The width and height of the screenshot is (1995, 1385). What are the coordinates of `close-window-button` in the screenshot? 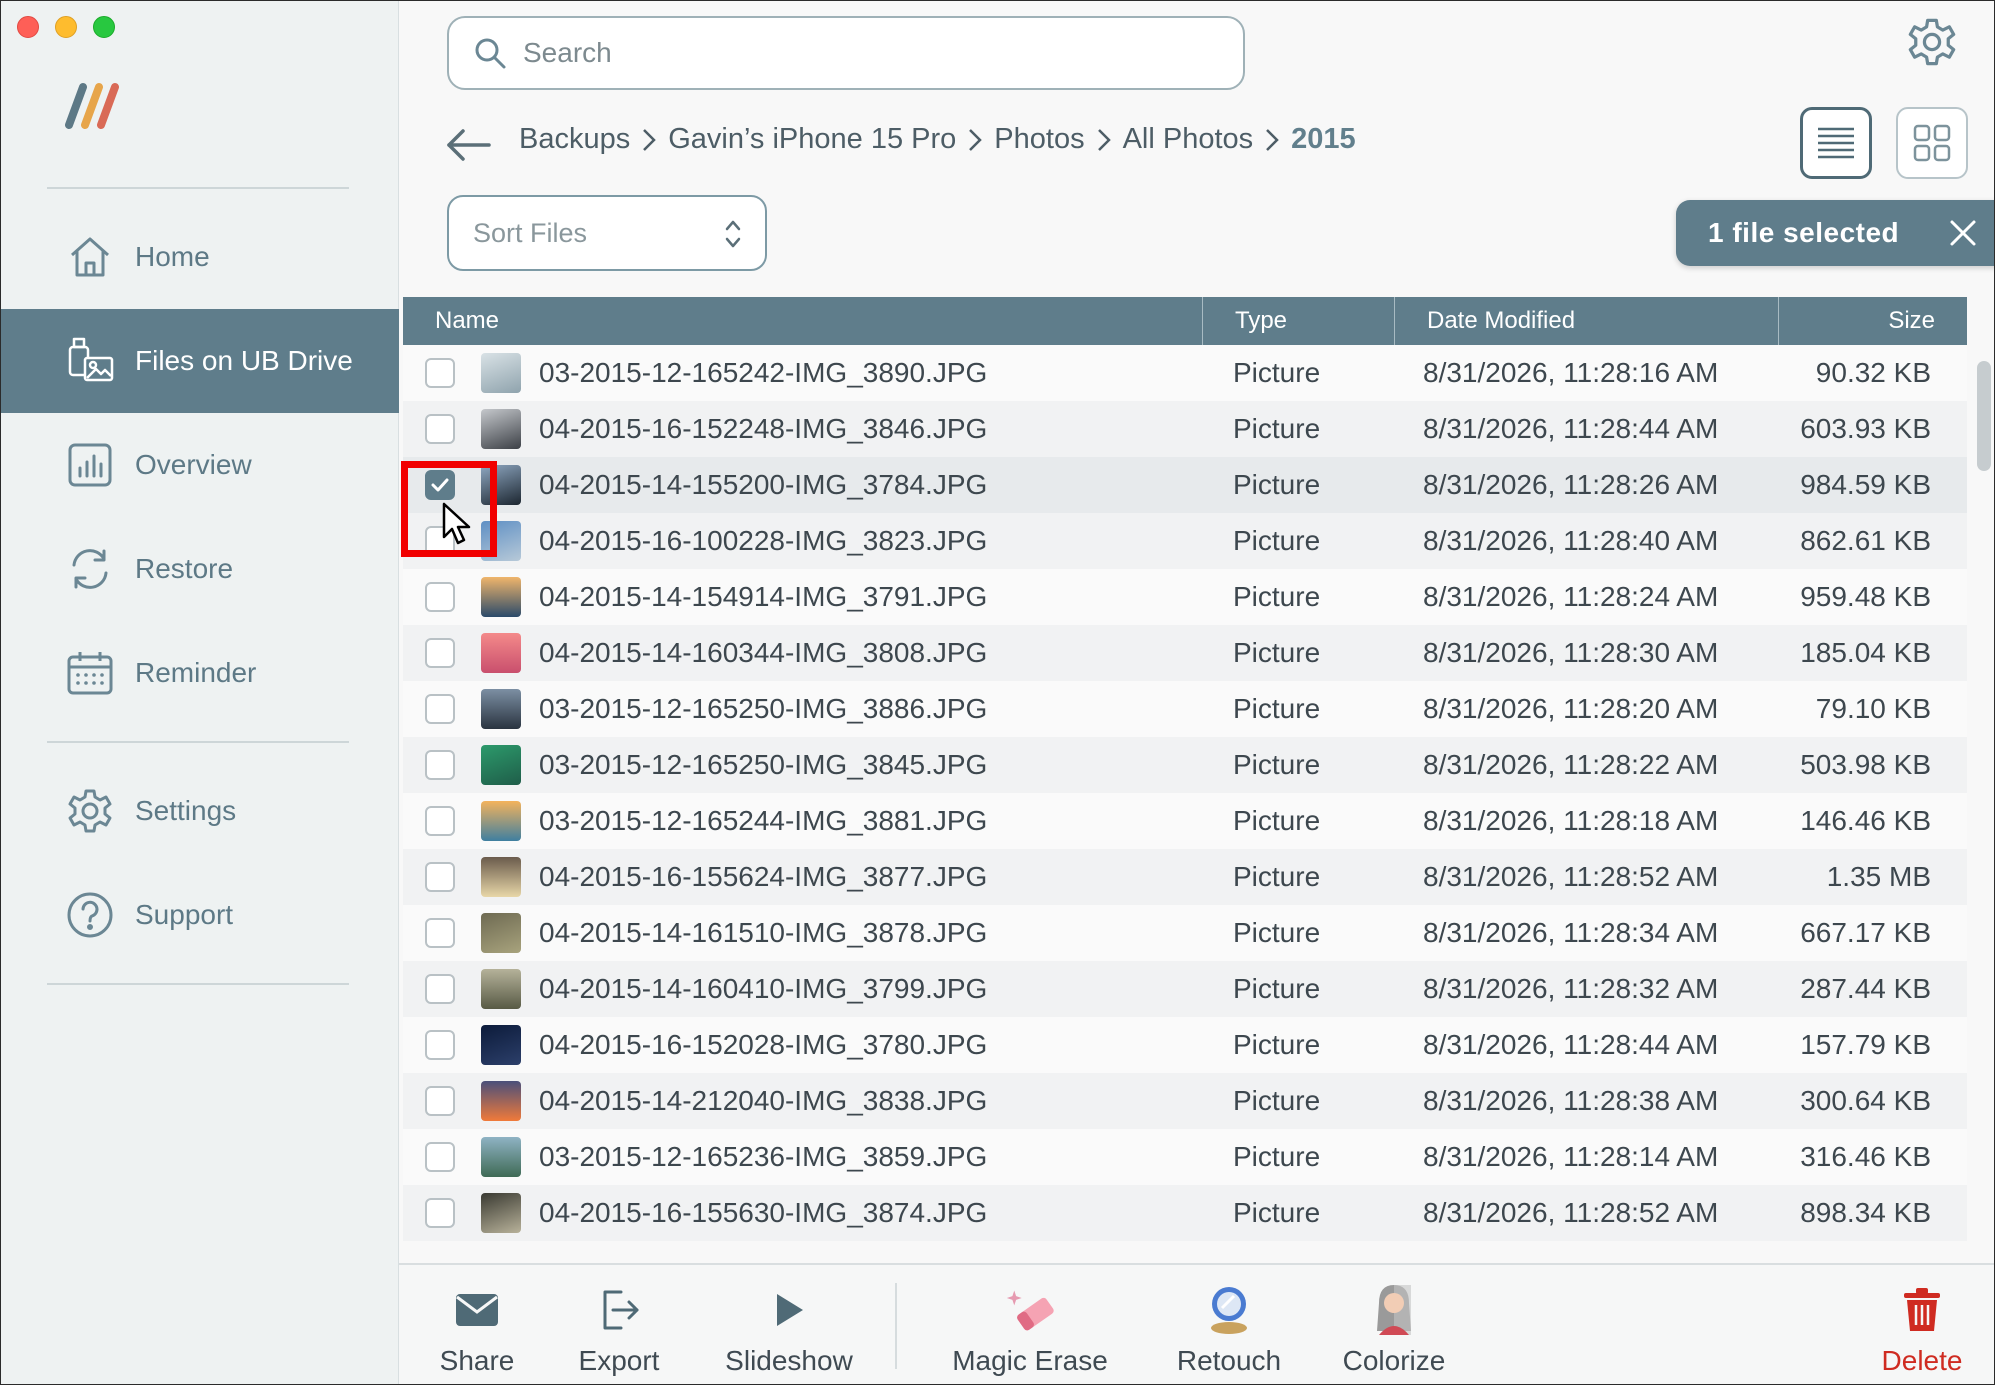 It's located at (28, 27).